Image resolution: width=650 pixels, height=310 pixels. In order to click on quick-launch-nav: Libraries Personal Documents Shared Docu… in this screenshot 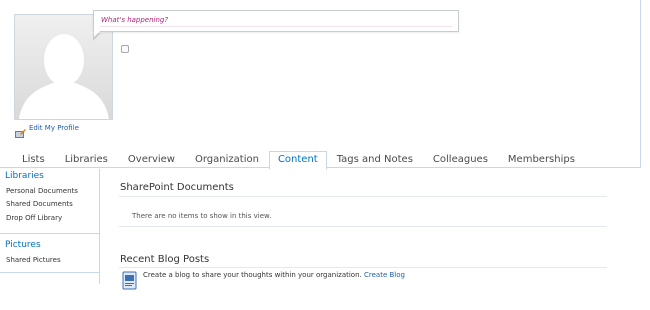, I will do `click(50, 226)`.